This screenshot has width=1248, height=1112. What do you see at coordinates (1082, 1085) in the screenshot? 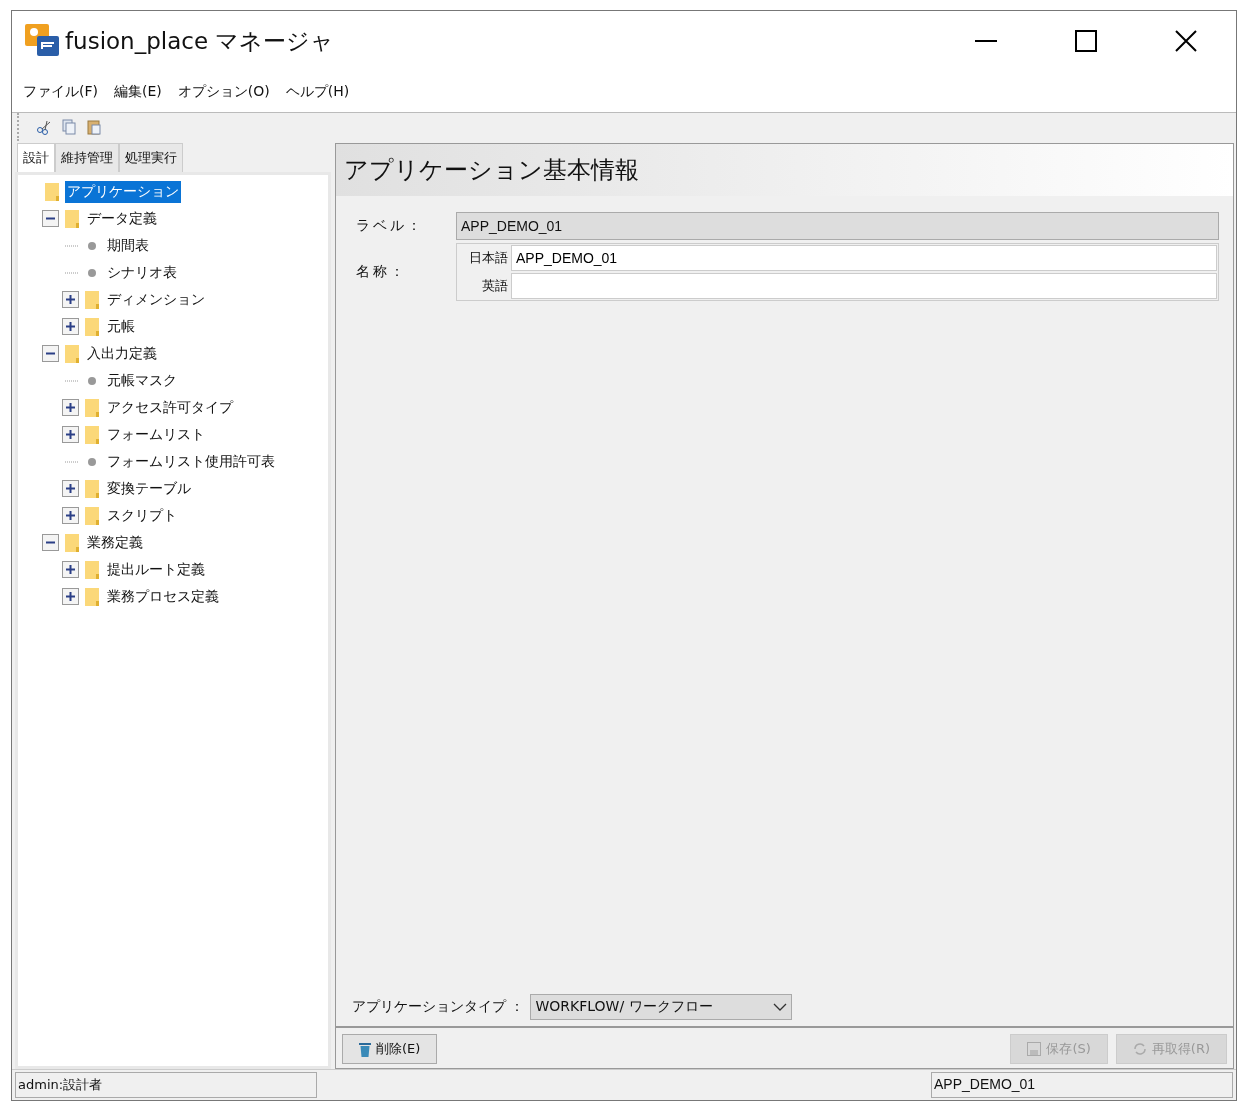
I see `status-application: APP_DEMO_01` at bounding box center [1082, 1085].